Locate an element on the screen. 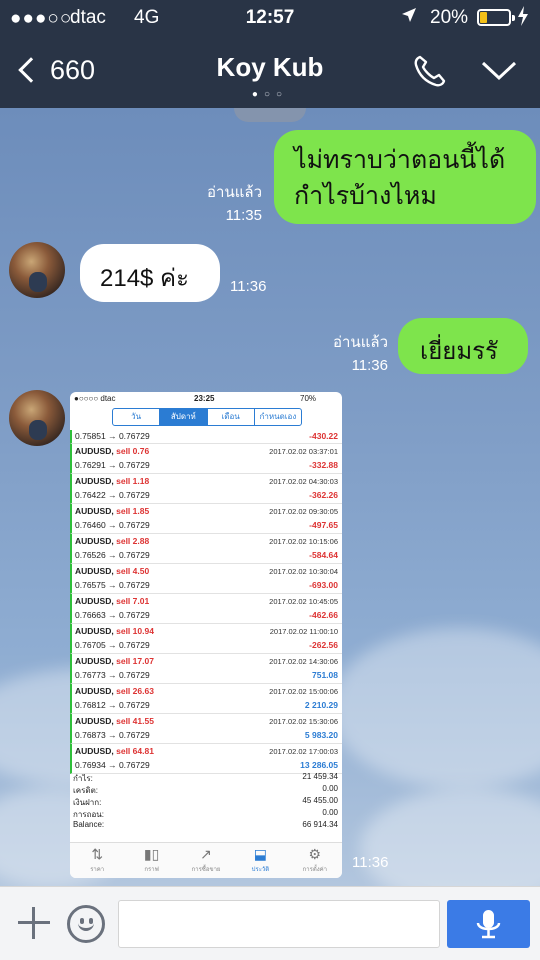 Image resolution: width=540 pixels, height=960 pixels. trade-prices: 0.76575 → 0.76729 is located at coordinates (112, 585).